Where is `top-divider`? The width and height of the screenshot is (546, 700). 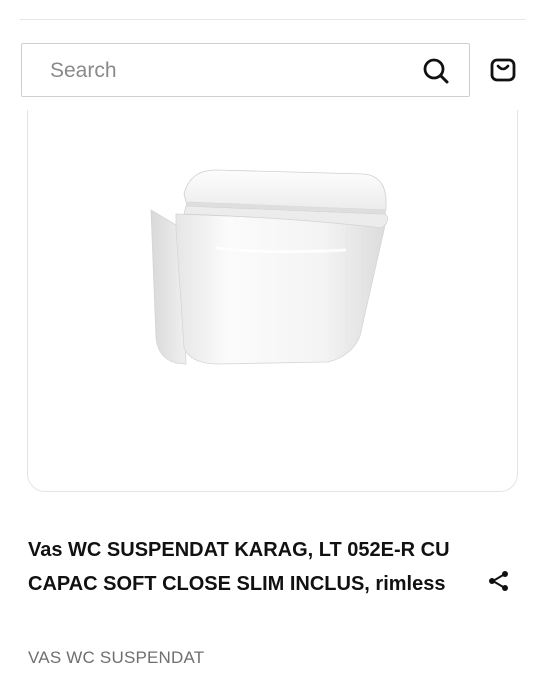 top-divider is located at coordinates (273, 19).